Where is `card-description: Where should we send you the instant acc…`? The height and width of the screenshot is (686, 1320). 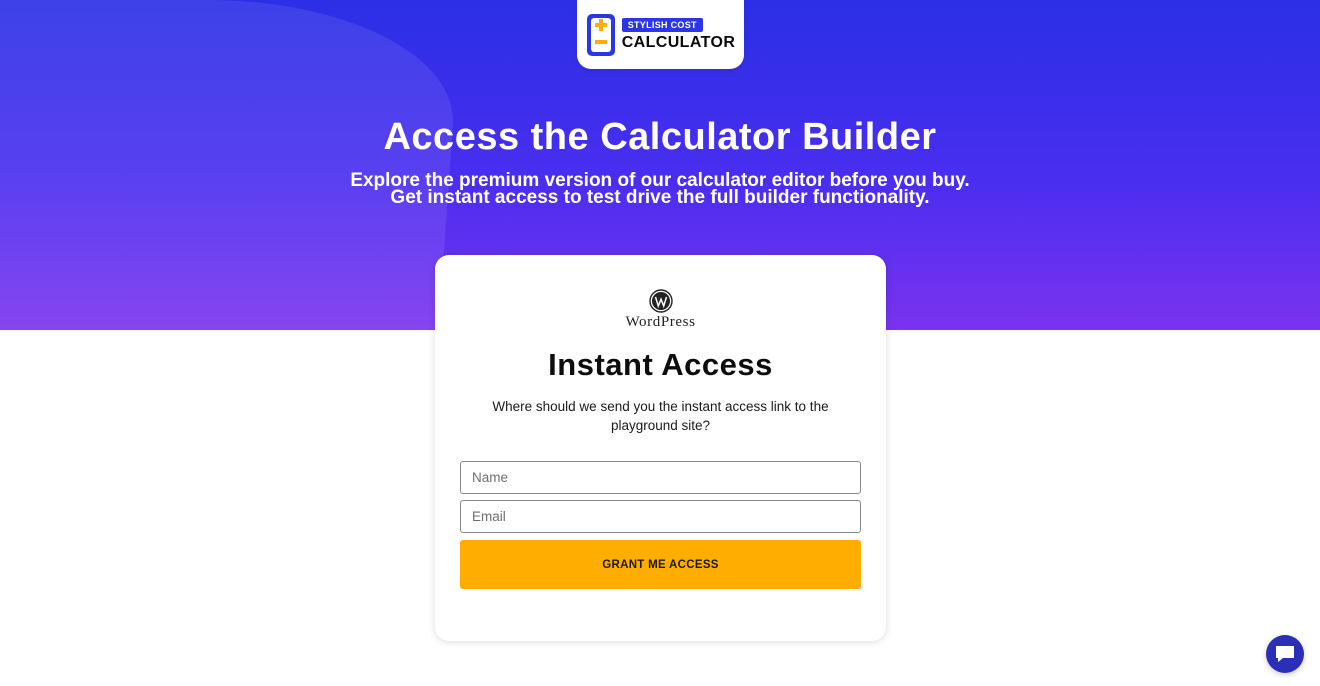 card-description: Where should we send you the instant acc… is located at coordinates (660, 416).